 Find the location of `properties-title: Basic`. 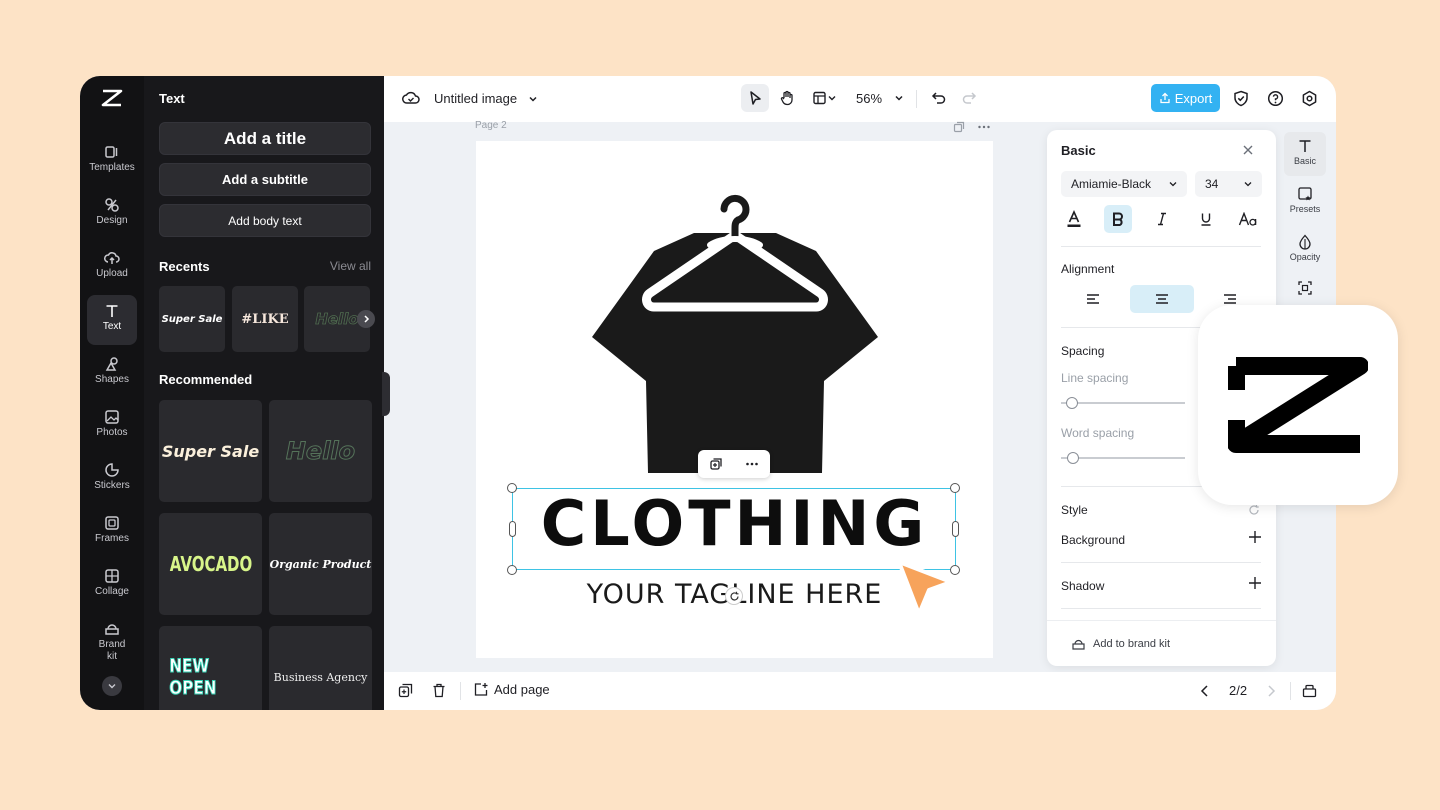

properties-title: Basic is located at coordinates (1078, 150).